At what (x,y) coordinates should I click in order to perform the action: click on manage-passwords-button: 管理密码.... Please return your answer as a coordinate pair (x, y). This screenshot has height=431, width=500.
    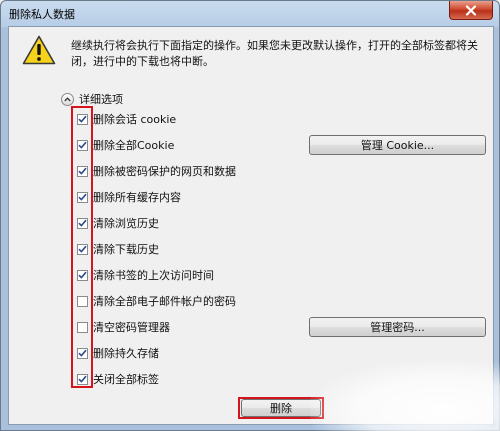
    Looking at the image, I should click on (397, 327).